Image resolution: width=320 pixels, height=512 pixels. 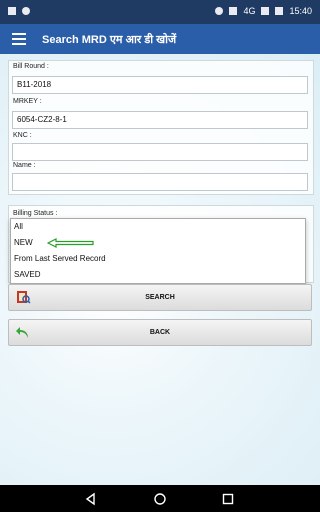 I want to click on billing-status-label: Billing Status :, so click(x=35, y=213).